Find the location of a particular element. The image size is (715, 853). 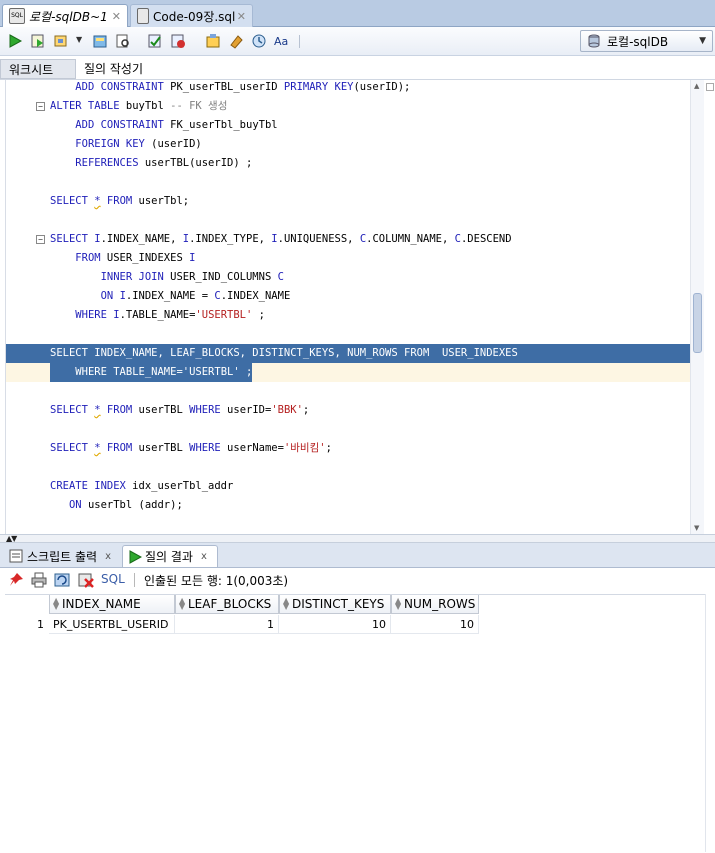

explain-plan-icon is located at coordinates (123, 41).